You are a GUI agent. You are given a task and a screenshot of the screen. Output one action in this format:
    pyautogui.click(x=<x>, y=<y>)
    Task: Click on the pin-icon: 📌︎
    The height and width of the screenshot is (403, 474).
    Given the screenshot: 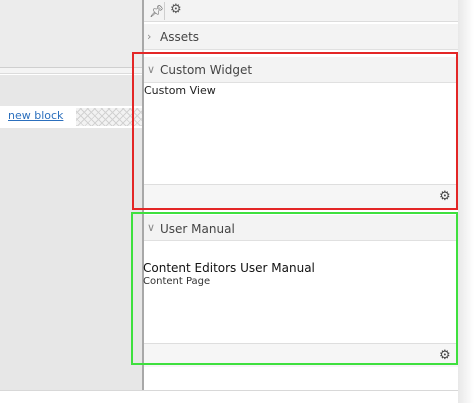 What is the action you would take?
    pyautogui.click(x=156, y=11)
    